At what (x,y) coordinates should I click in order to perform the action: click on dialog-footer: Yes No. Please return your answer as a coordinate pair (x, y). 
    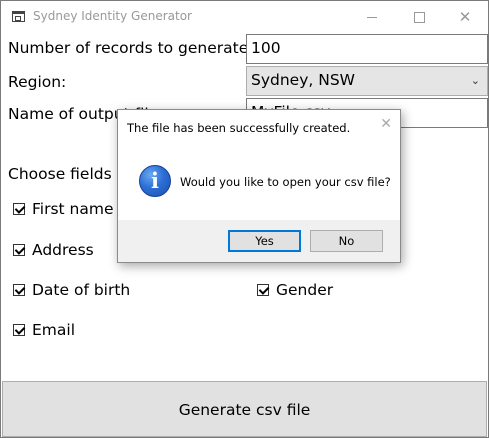
    Looking at the image, I should click on (259, 241).